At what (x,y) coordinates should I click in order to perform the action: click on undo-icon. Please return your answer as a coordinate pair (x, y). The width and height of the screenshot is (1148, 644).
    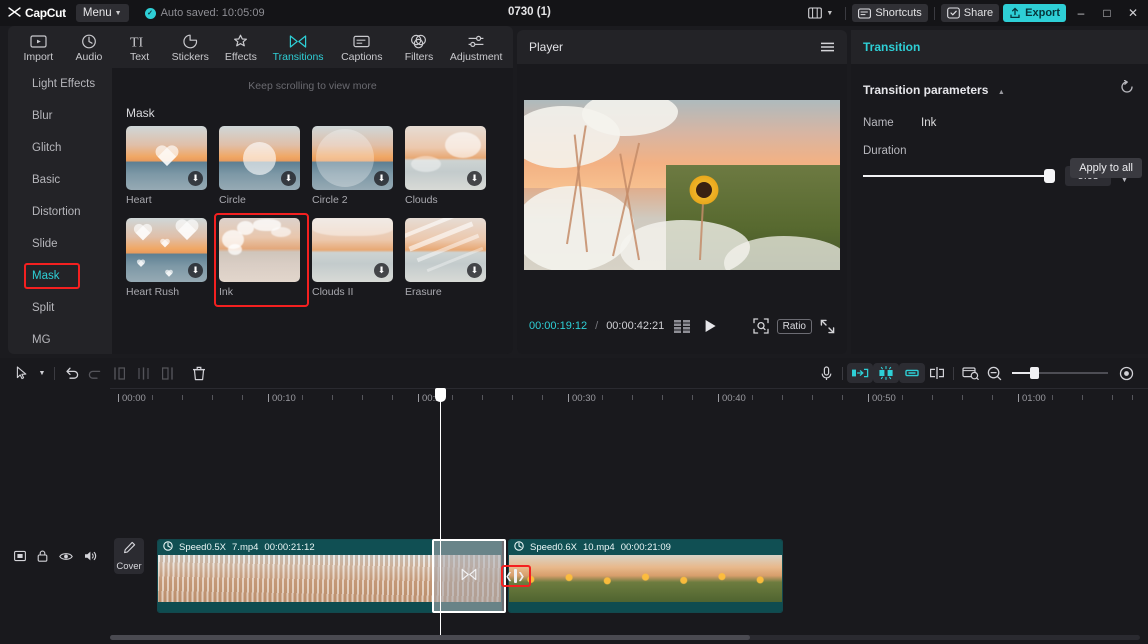
    Looking at the image, I should click on (71, 373).